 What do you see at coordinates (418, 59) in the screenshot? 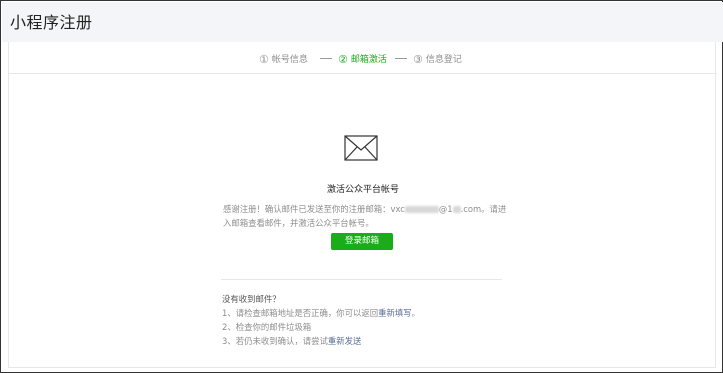
I see `step-number: ③` at bounding box center [418, 59].